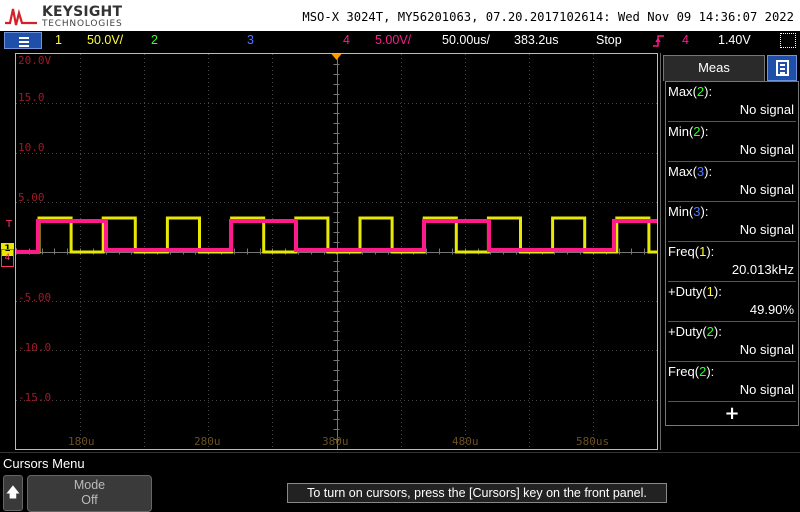 The width and height of the screenshot is (800, 512). I want to click on keysight-wave-icon, so click(21, 17).